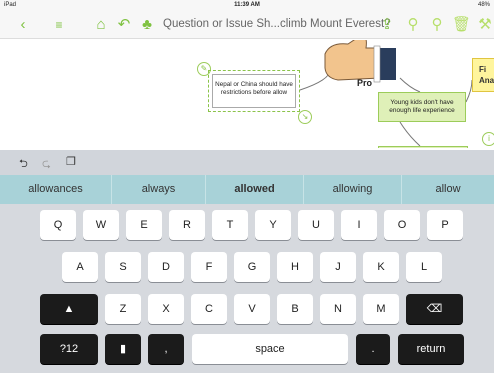  What do you see at coordinates (255, 189) in the screenshot?
I see `suggestion-item-selected: allowed` at bounding box center [255, 189].